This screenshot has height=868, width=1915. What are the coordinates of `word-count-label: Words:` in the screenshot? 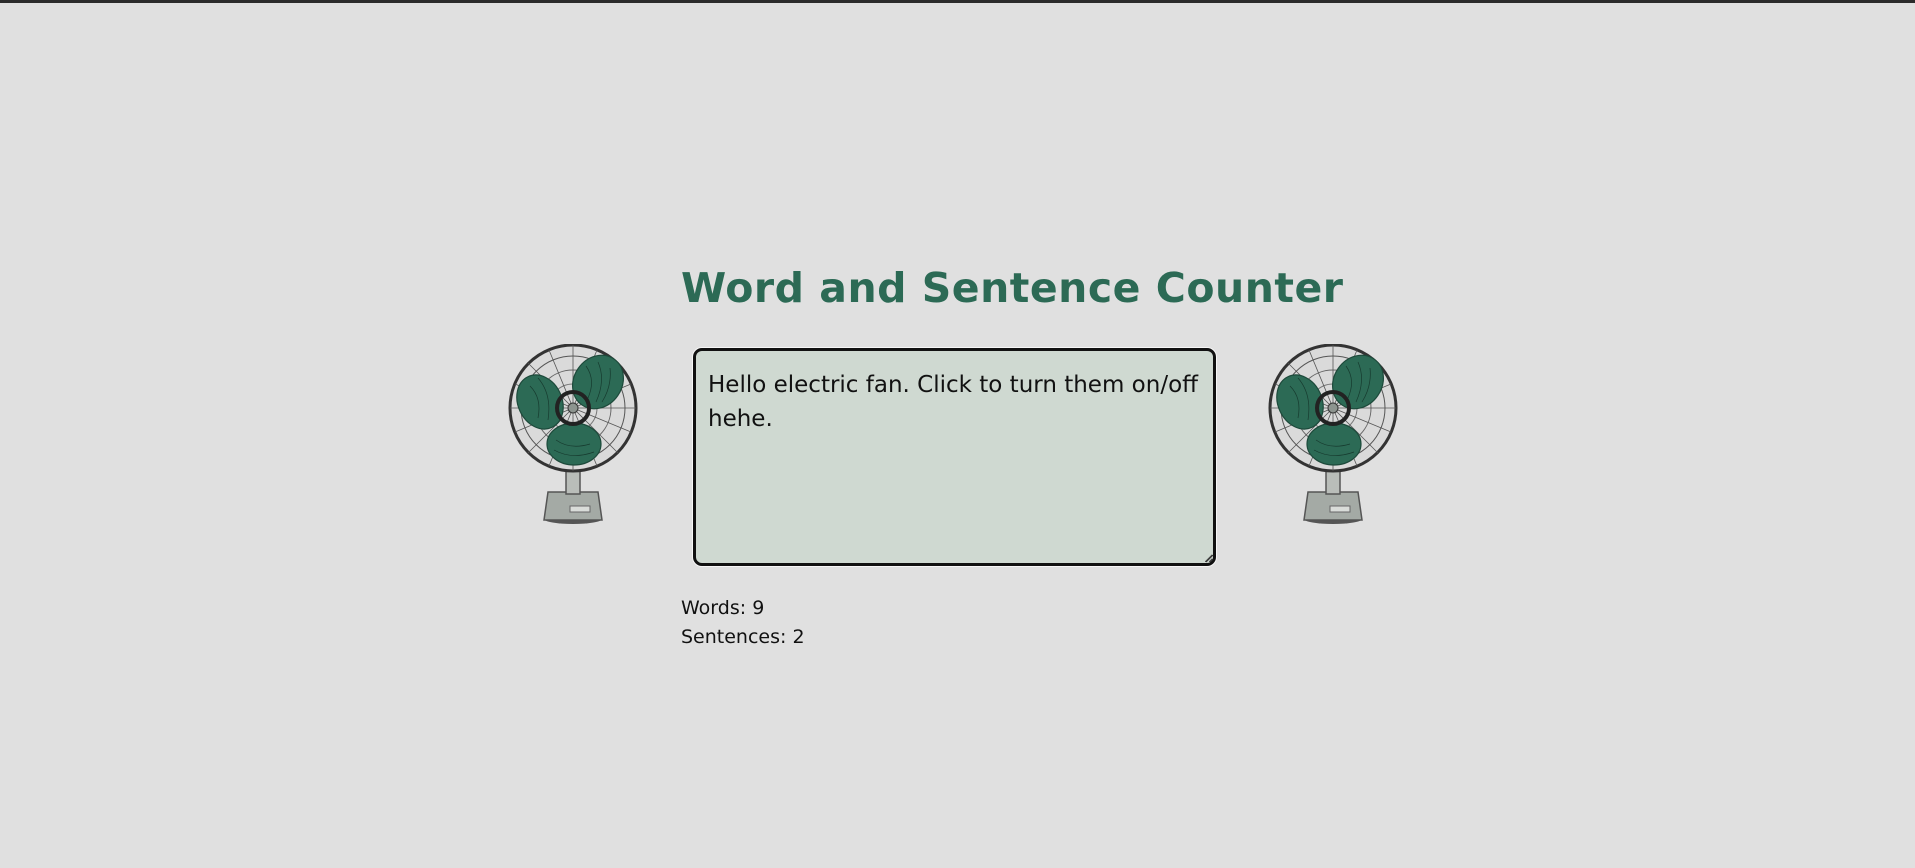 It's located at (714, 608).